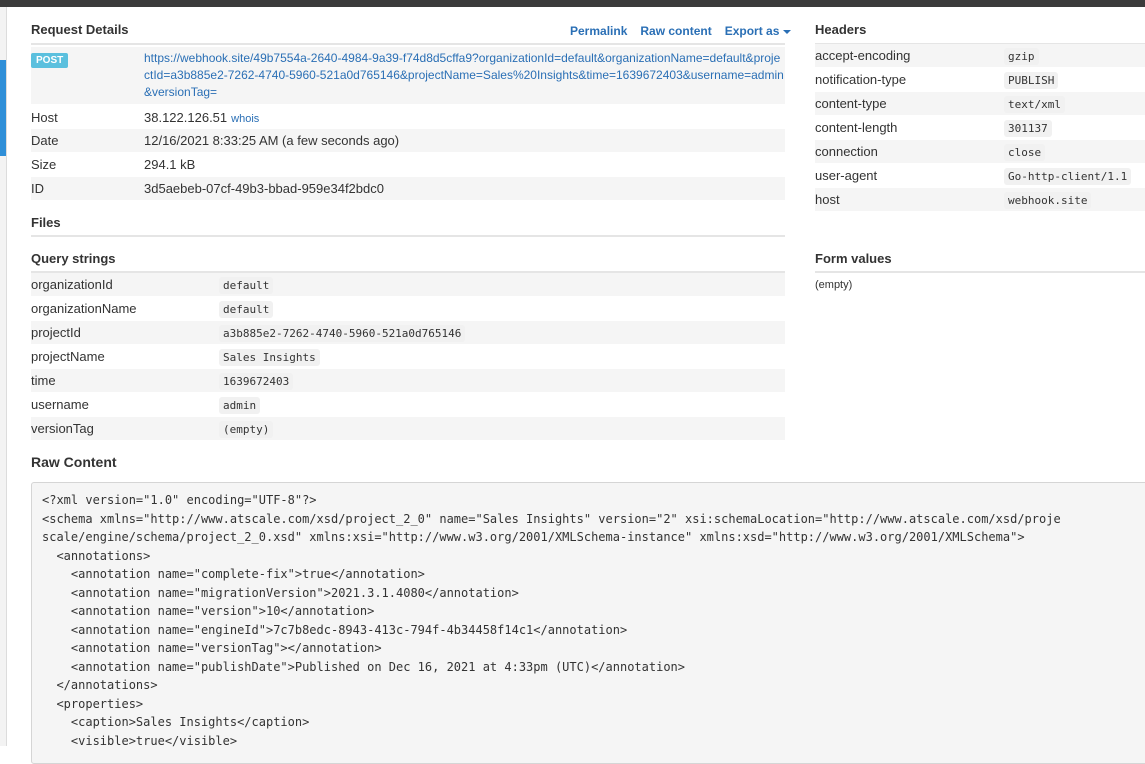 Image resolution: width=1145 pixels, height=764 pixels. What do you see at coordinates (408, 308) in the screenshot?
I see `query-string-row: organizationName default` at bounding box center [408, 308].